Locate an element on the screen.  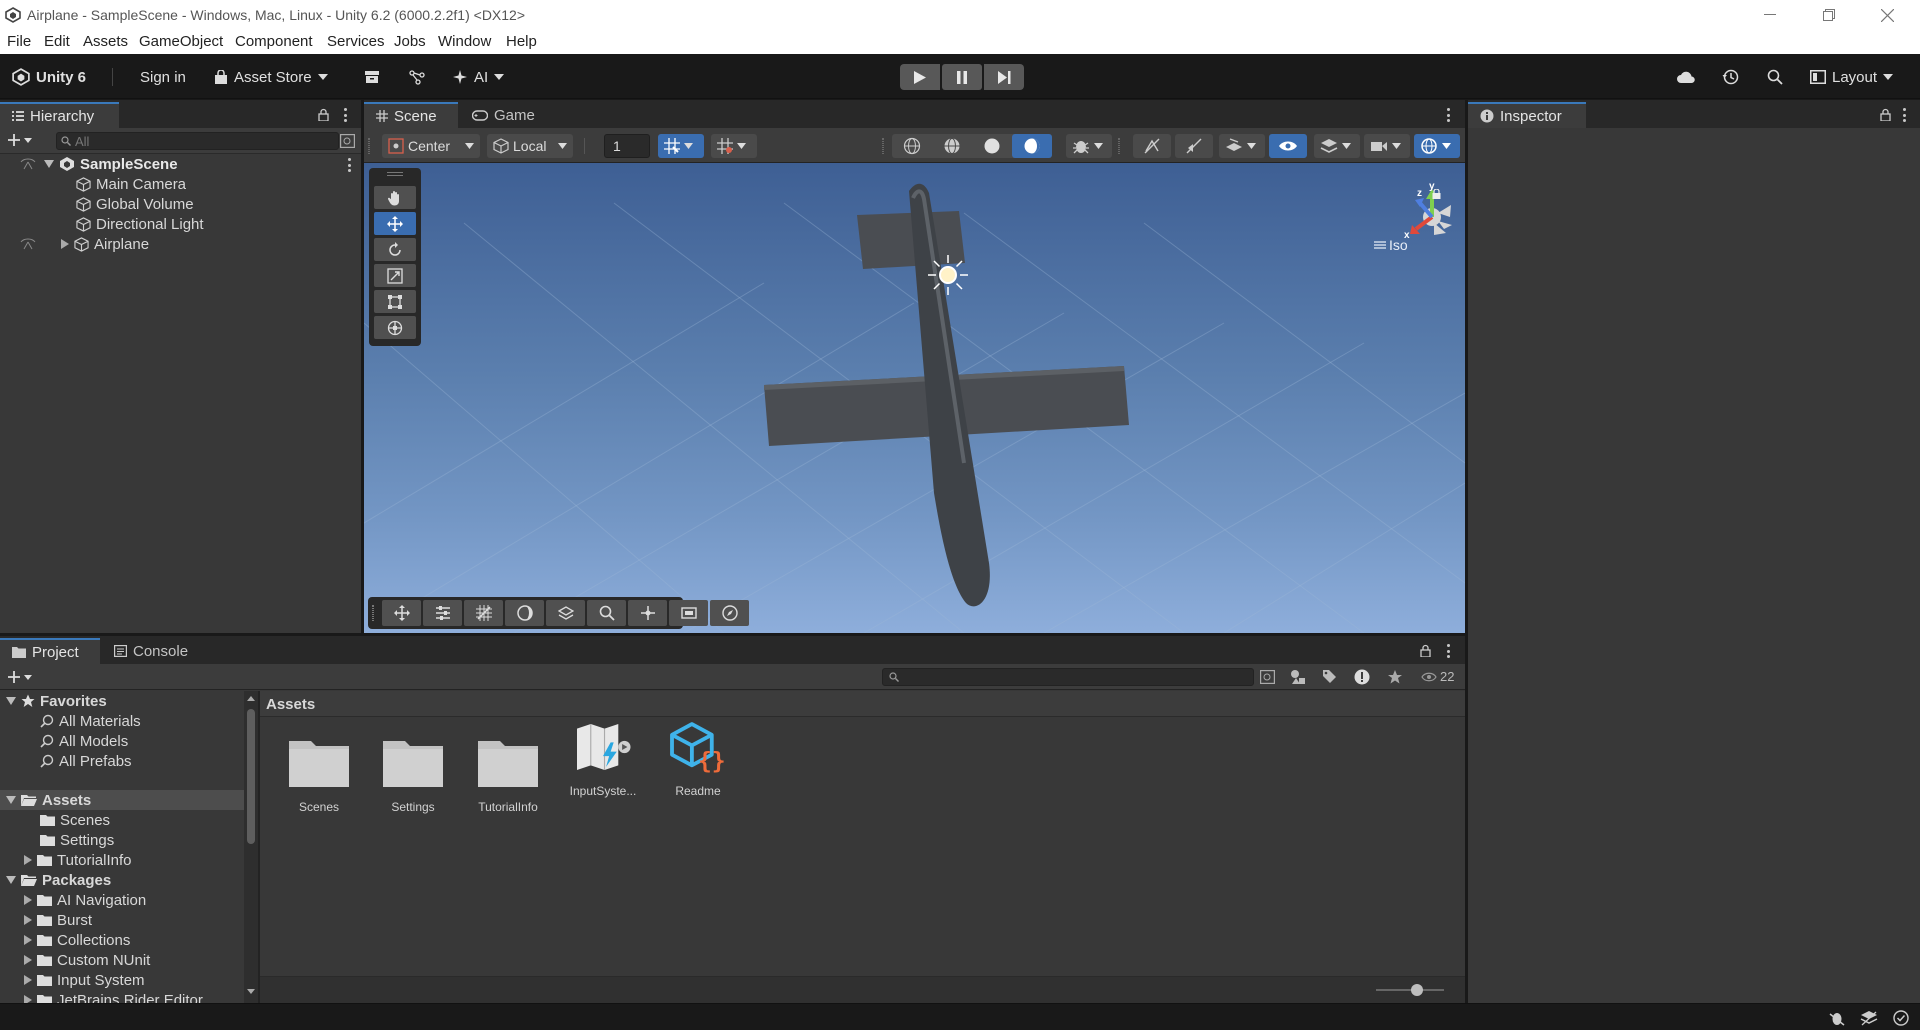
check-circle-icon is located at coordinates (1901, 1018).